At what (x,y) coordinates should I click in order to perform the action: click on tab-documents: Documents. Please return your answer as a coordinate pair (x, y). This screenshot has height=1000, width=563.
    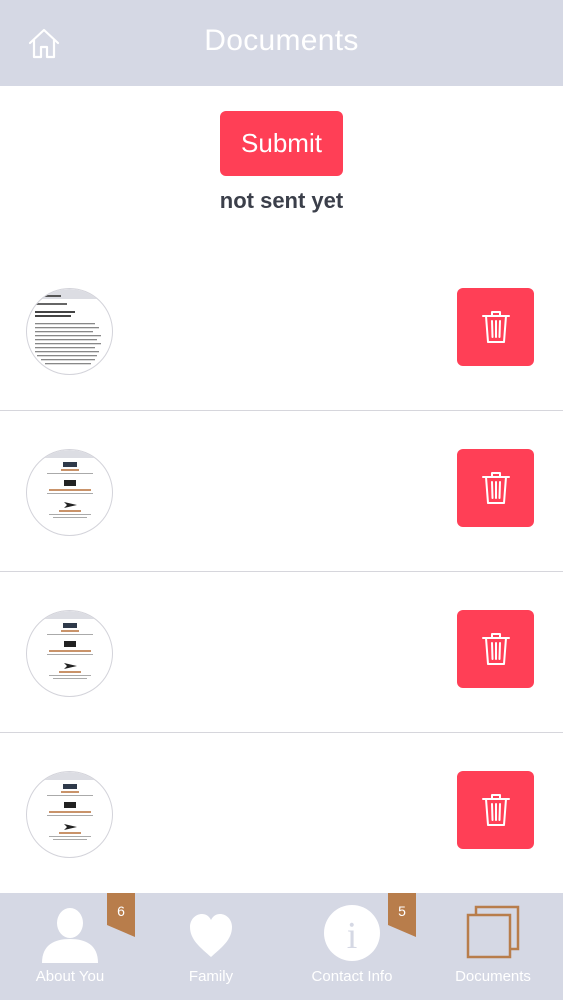
    Looking at the image, I should click on (493, 946).